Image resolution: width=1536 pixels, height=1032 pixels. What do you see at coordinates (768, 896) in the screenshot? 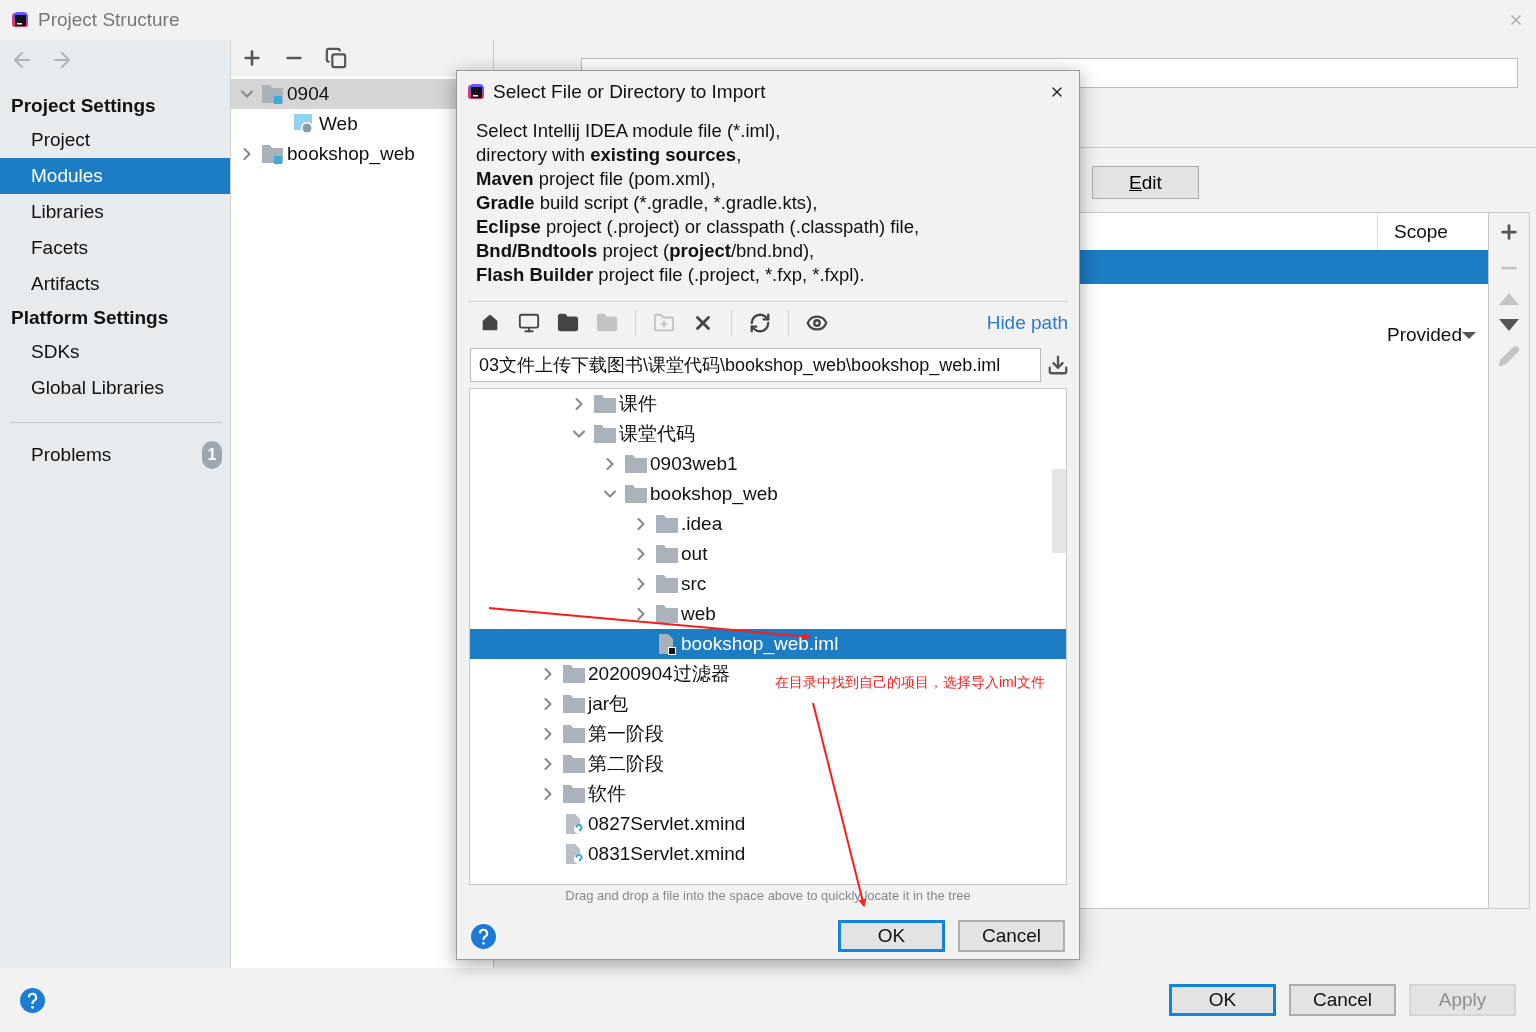
I see `hint-text: Drag and drop a file into the space above to quickly locate it in the tree` at bounding box center [768, 896].